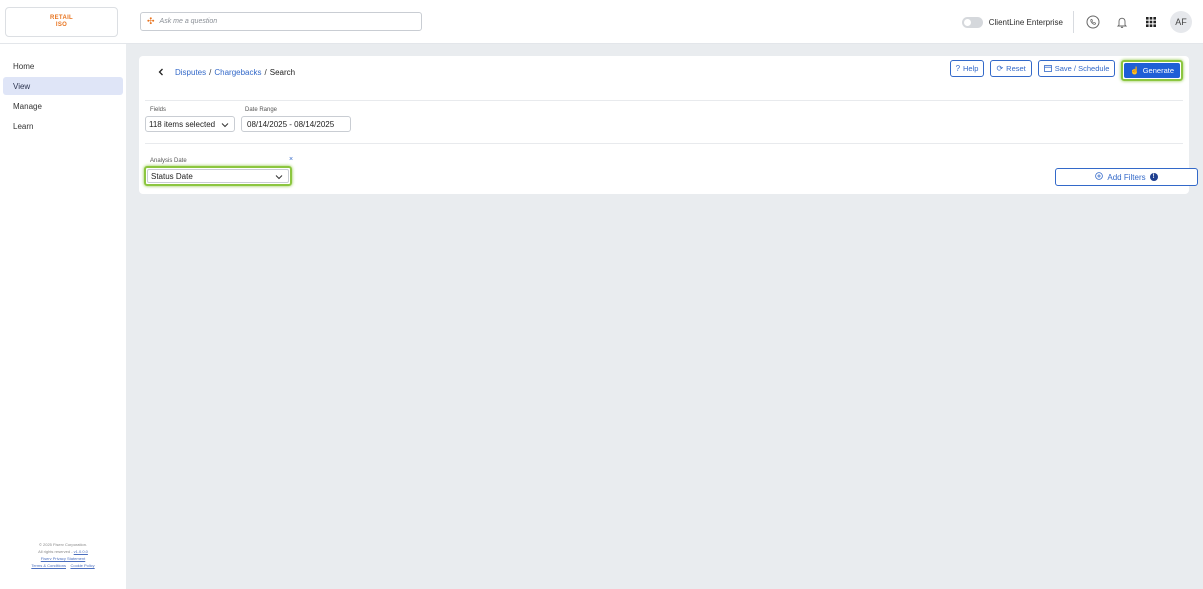 Image resolution: width=1203 pixels, height=589 pixels. Describe the element at coordinates (63, 106) in the screenshot. I see `sidebar-item-manage: Manage` at that location.